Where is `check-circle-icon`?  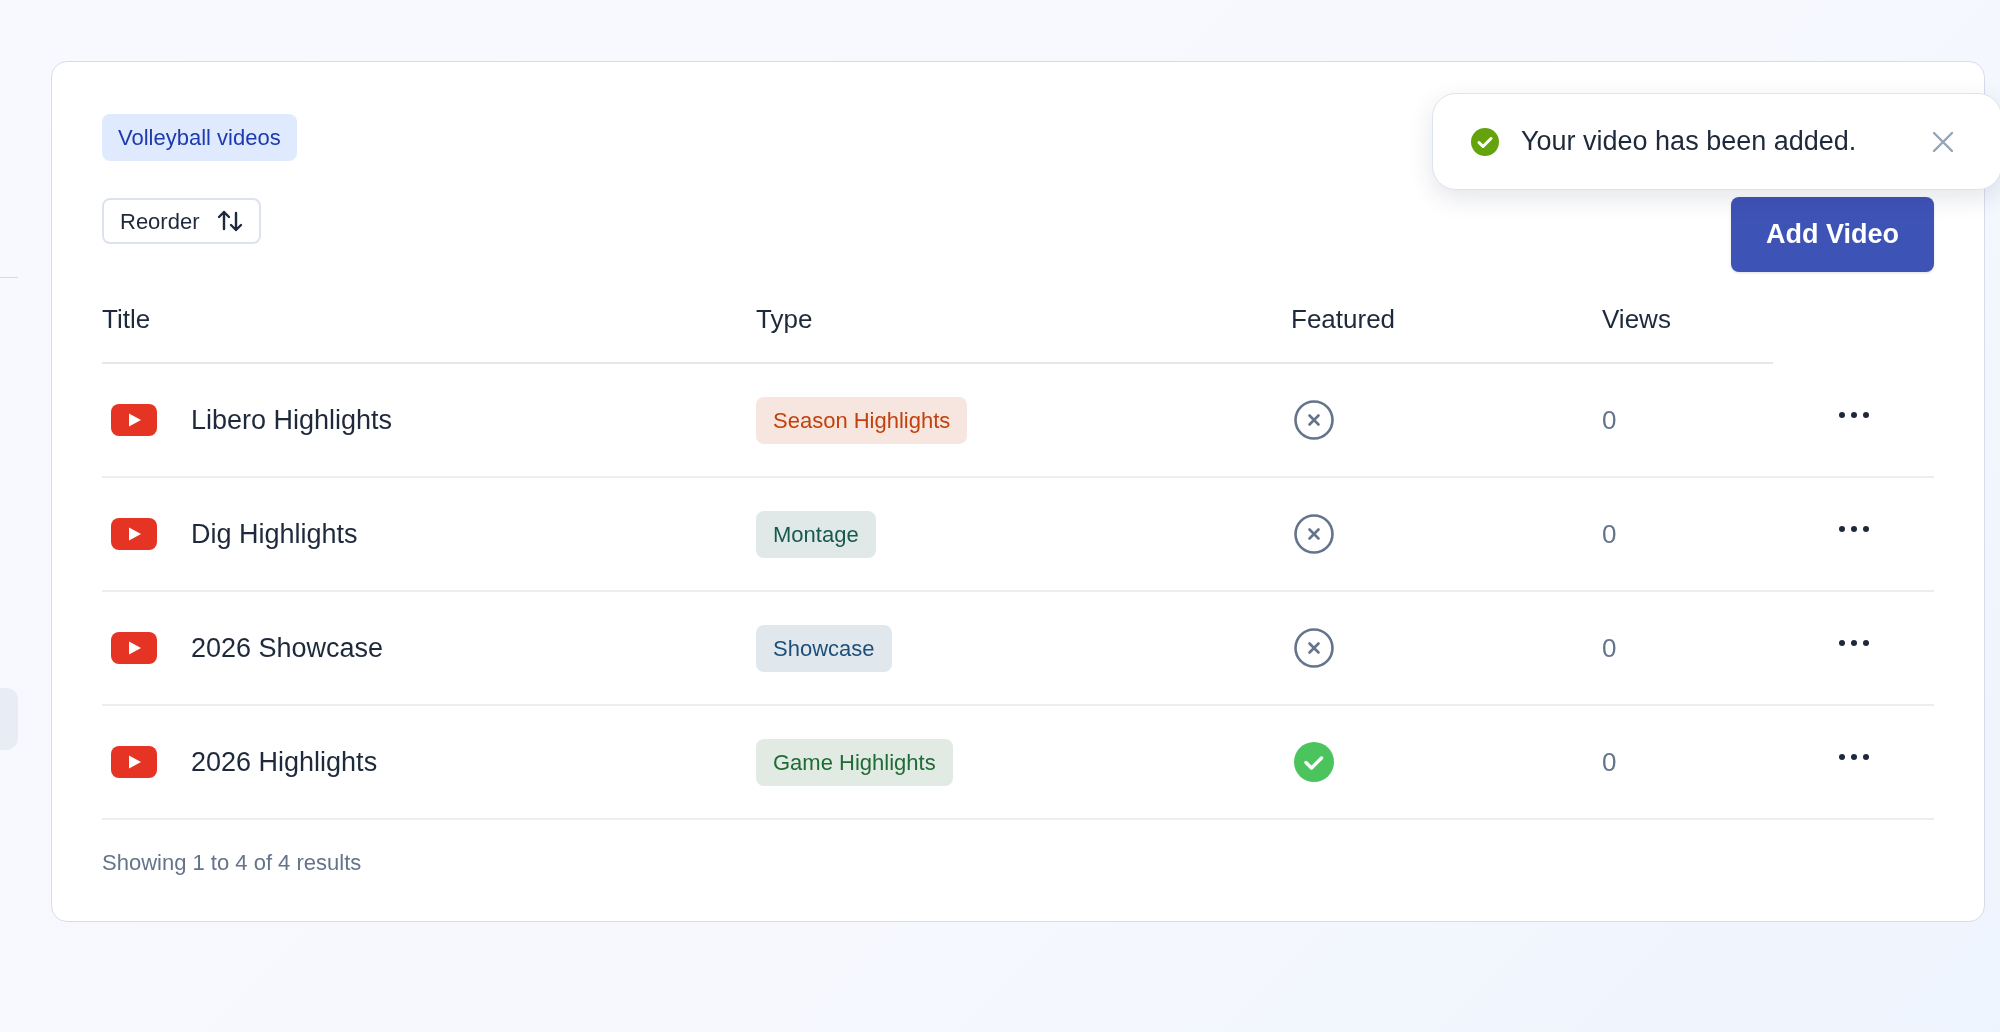 check-circle-icon is located at coordinates (1485, 141).